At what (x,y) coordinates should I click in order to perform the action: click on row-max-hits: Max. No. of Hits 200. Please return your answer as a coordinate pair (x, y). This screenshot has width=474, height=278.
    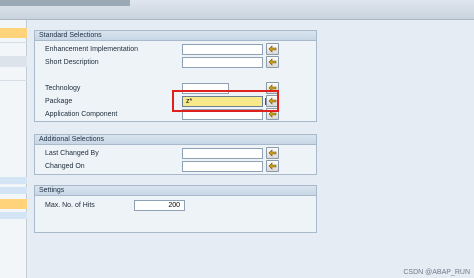
    Looking at the image, I should click on (176, 205).